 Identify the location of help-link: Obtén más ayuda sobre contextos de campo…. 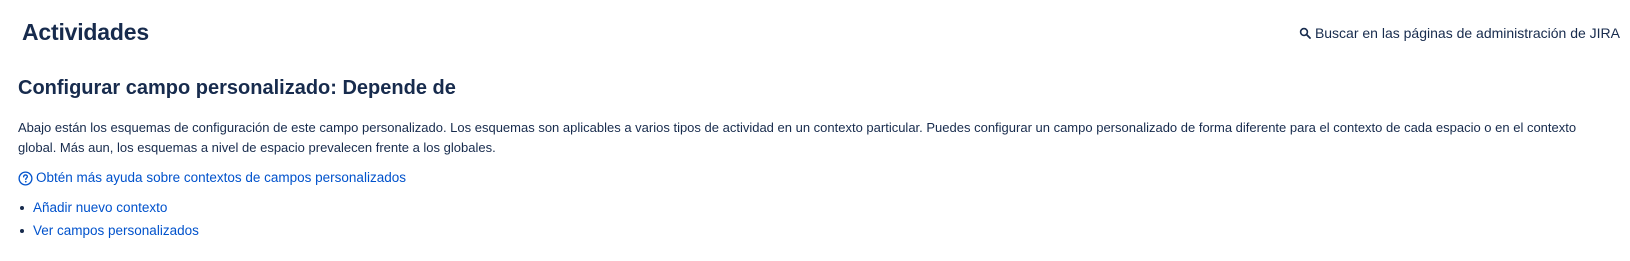
(818, 178).